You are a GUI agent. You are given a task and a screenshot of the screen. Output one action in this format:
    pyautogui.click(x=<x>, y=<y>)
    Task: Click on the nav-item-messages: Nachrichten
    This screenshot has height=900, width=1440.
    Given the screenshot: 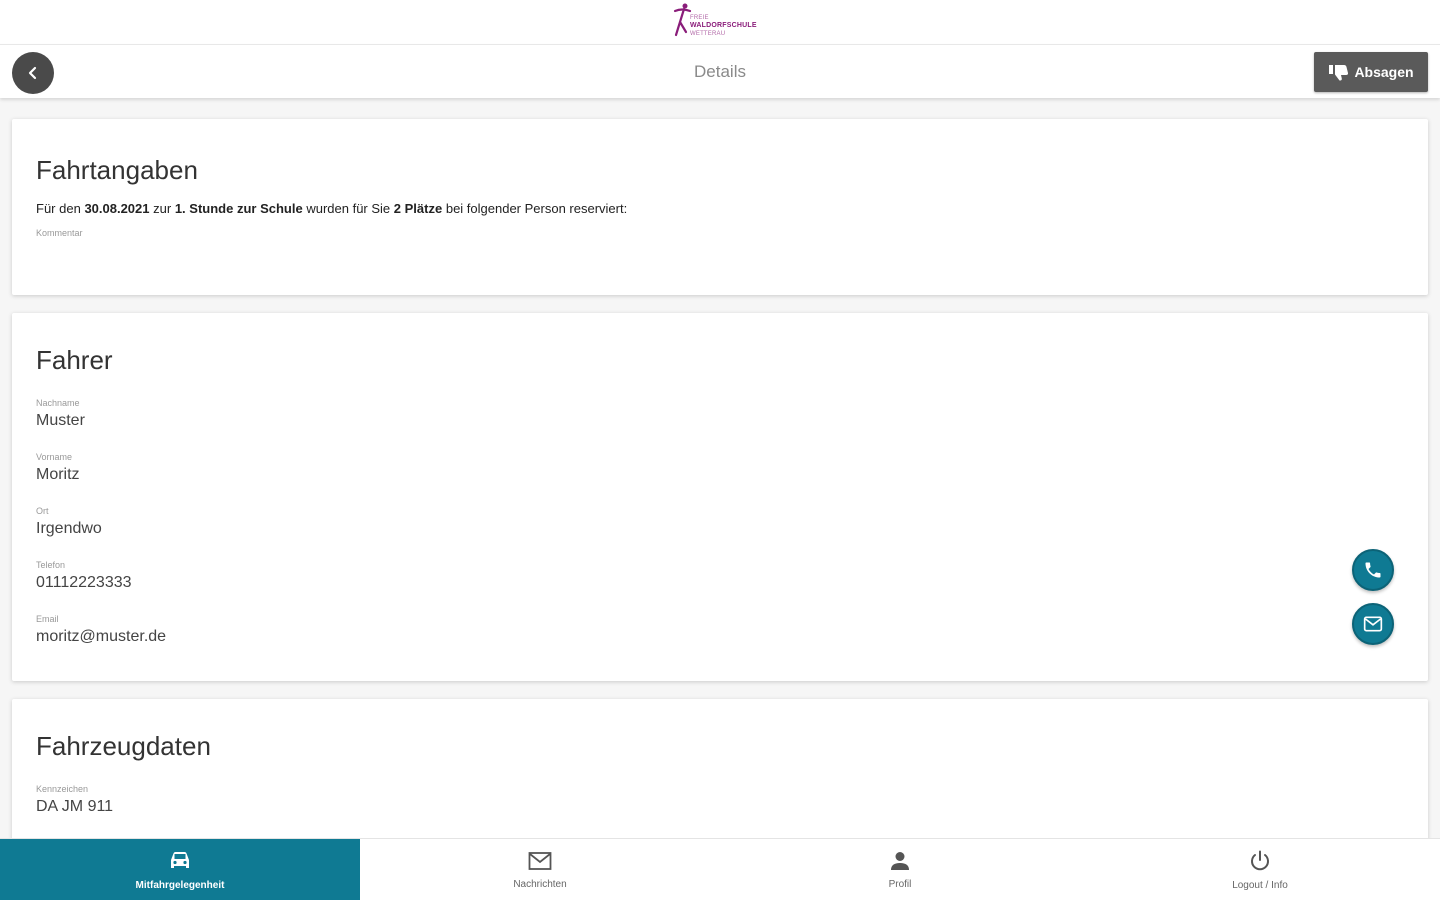 What is the action you would take?
    pyautogui.click(x=540, y=869)
    